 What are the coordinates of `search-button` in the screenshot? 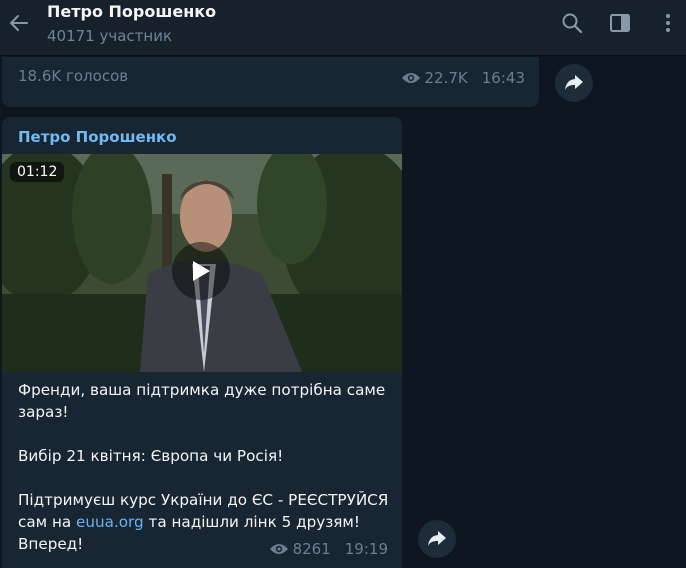 It's located at (572, 23).